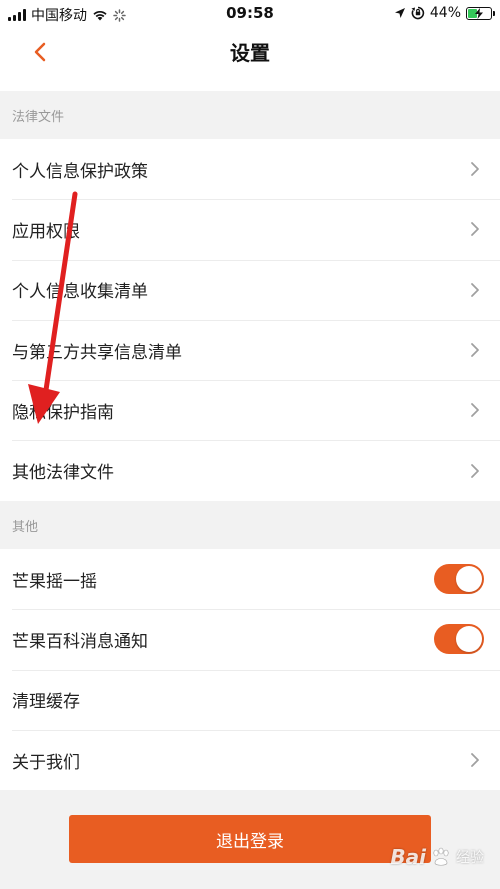  I want to click on list-item-label: 应用权限, so click(46, 231).